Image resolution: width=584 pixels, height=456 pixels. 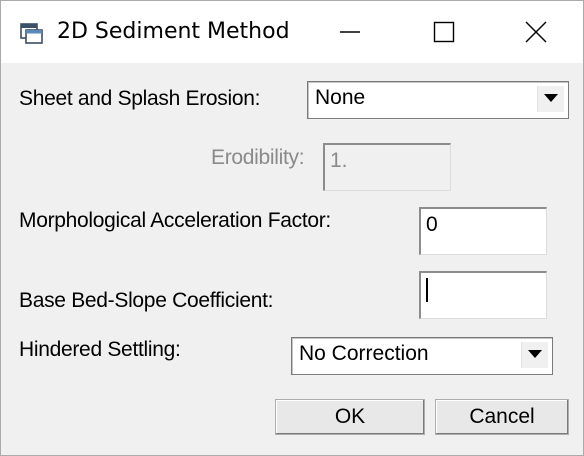 I want to click on cancel-button: Cancel, so click(x=502, y=417).